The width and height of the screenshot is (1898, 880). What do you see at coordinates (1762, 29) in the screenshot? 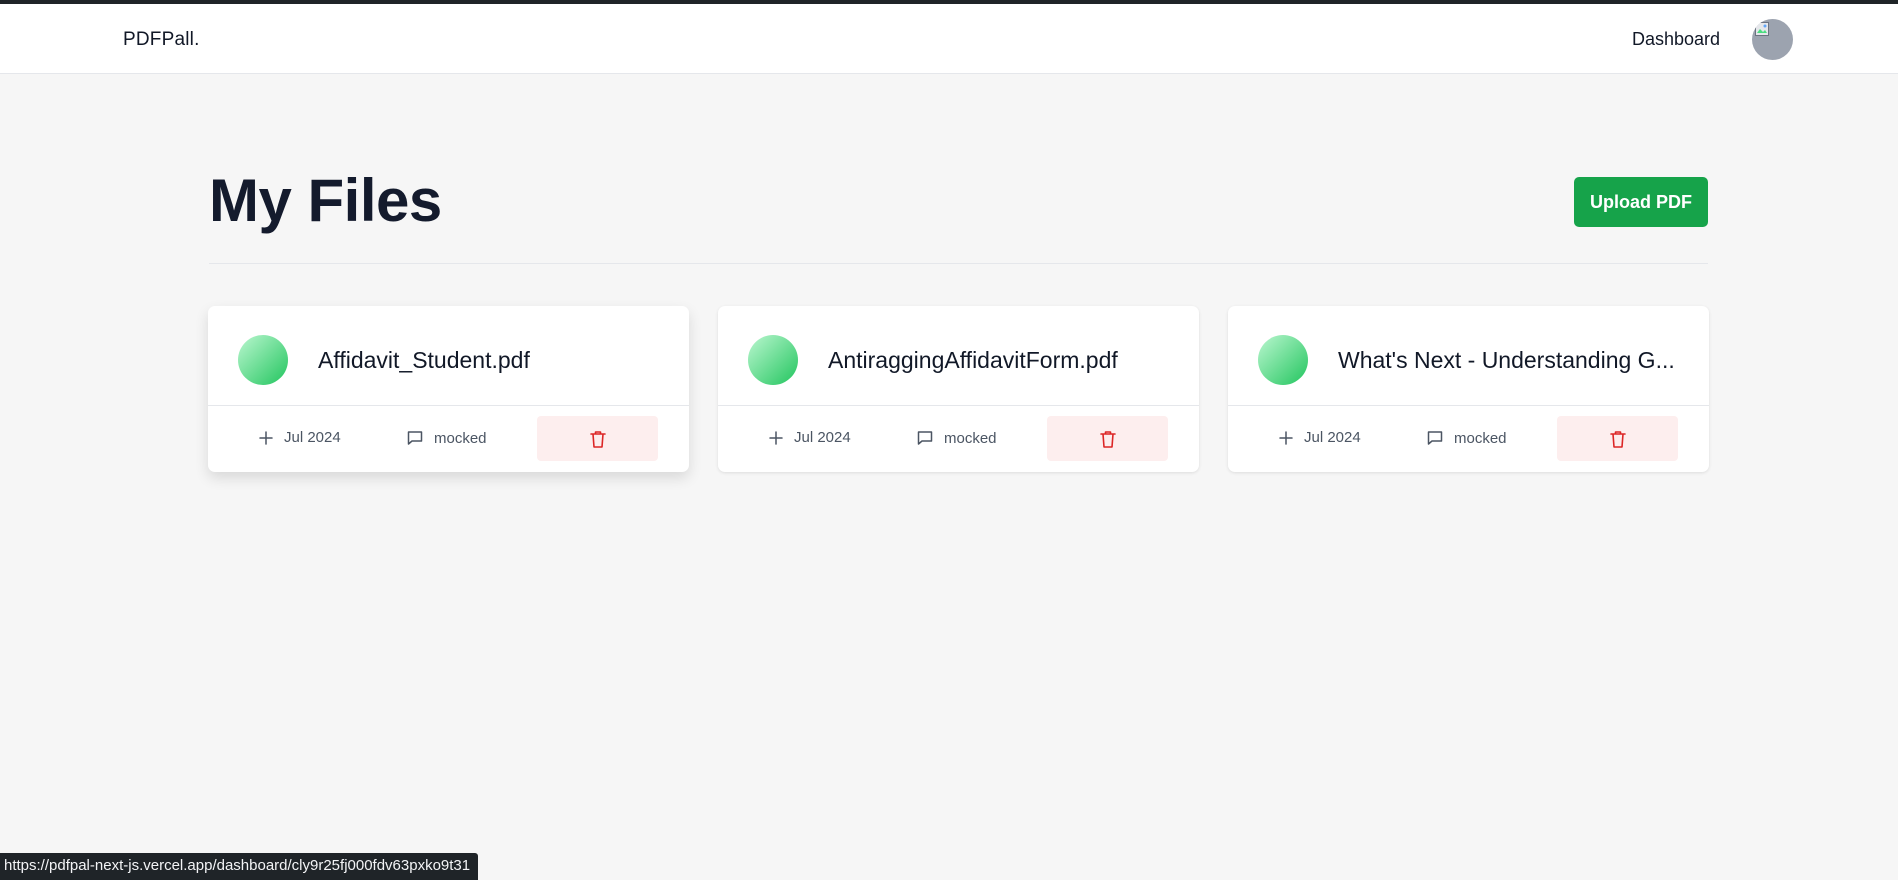
I see `broken-image-icon` at bounding box center [1762, 29].